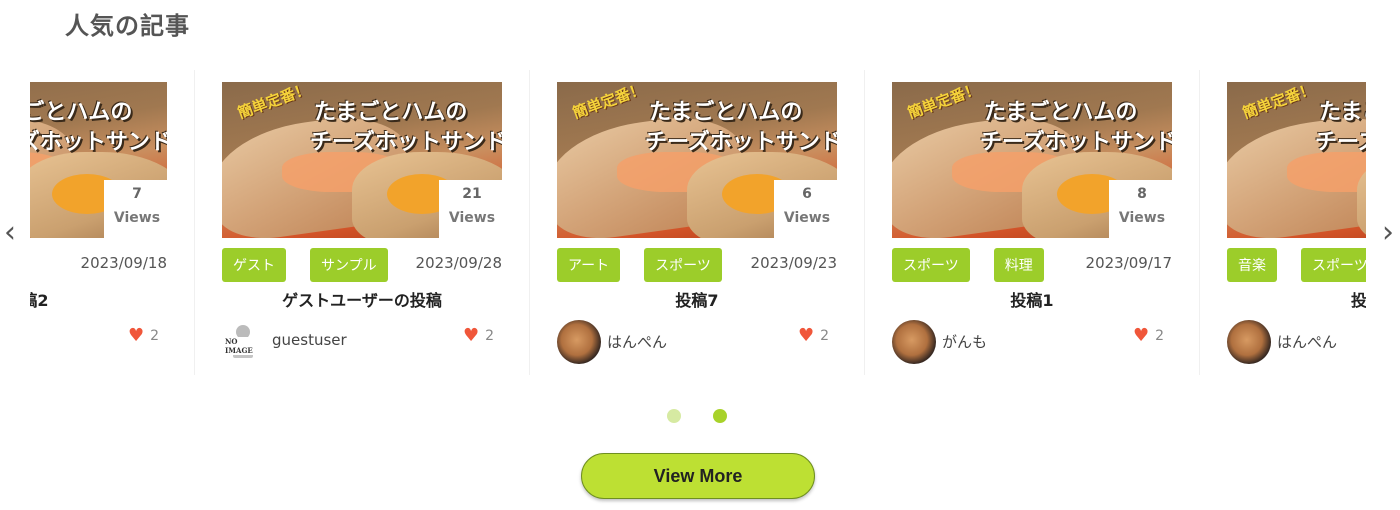  What do you see at coordinates (1142, 194) in the screenshot?
I see `views-count: 8` at bounding box center [1142, 194].